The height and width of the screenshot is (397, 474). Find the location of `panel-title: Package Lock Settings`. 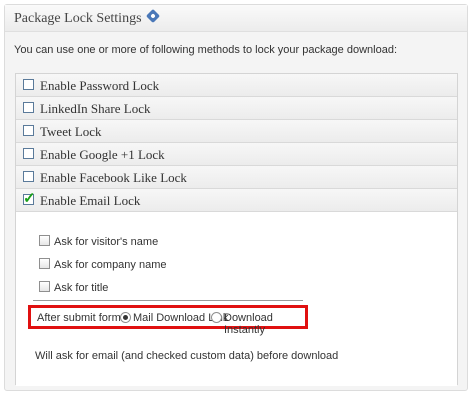

panel-title: Package Lock Settings is located at coordinates (87, 17).